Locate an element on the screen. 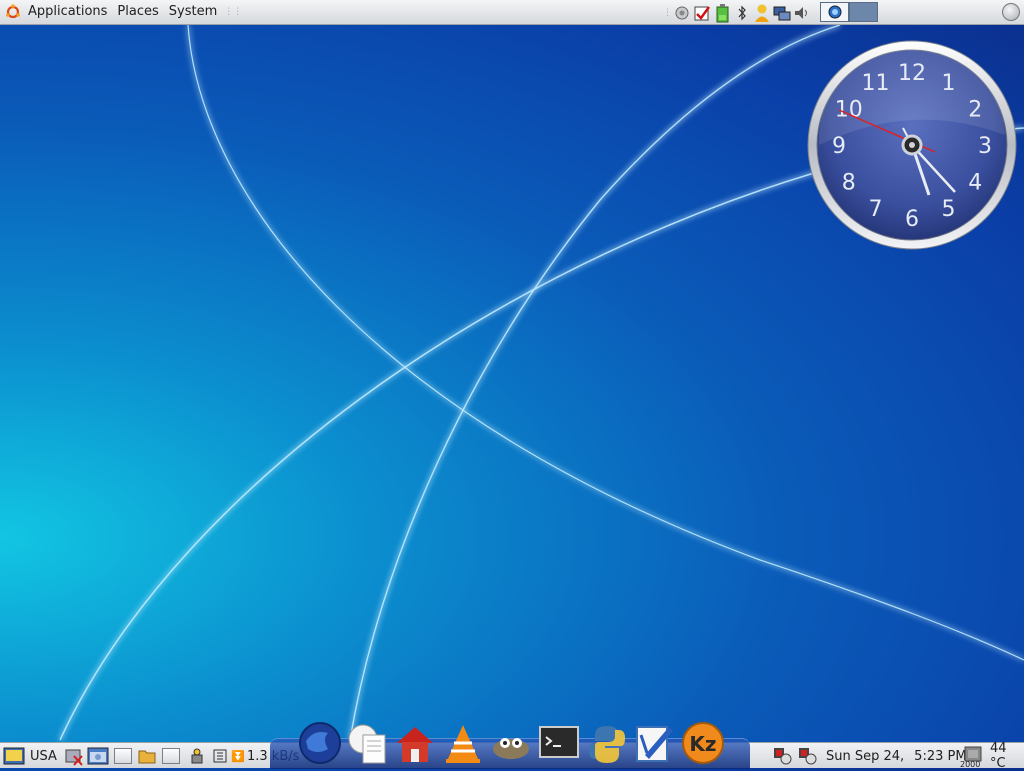 This screenshot has width=1024, height=771. system-menu: System is located at coordinates (193, 12).